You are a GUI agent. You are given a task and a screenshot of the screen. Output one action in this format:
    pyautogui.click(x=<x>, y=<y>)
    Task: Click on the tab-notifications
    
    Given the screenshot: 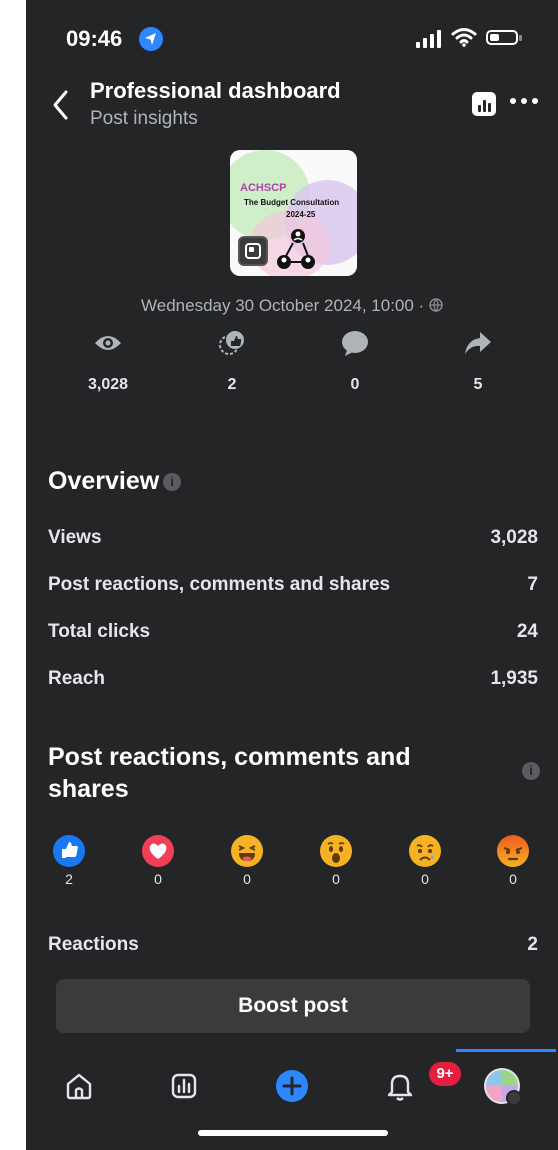 What is the action you would take?
    pyautogui.click(x=400, y=1086)
    